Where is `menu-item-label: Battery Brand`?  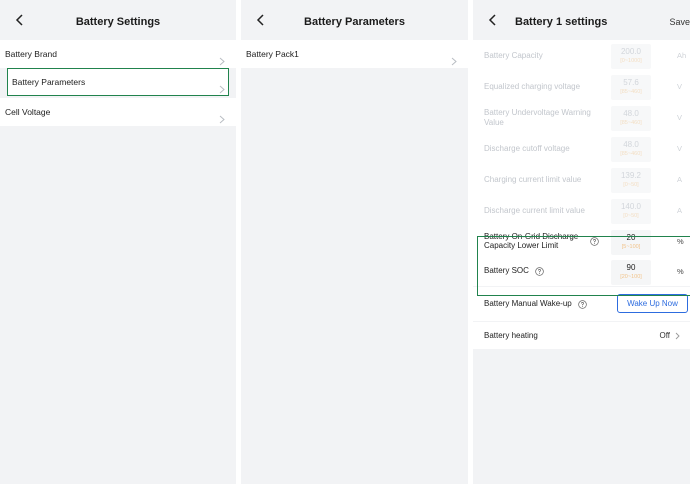
menu-item-label: Battery Brand is located at coordinates (31, 54).